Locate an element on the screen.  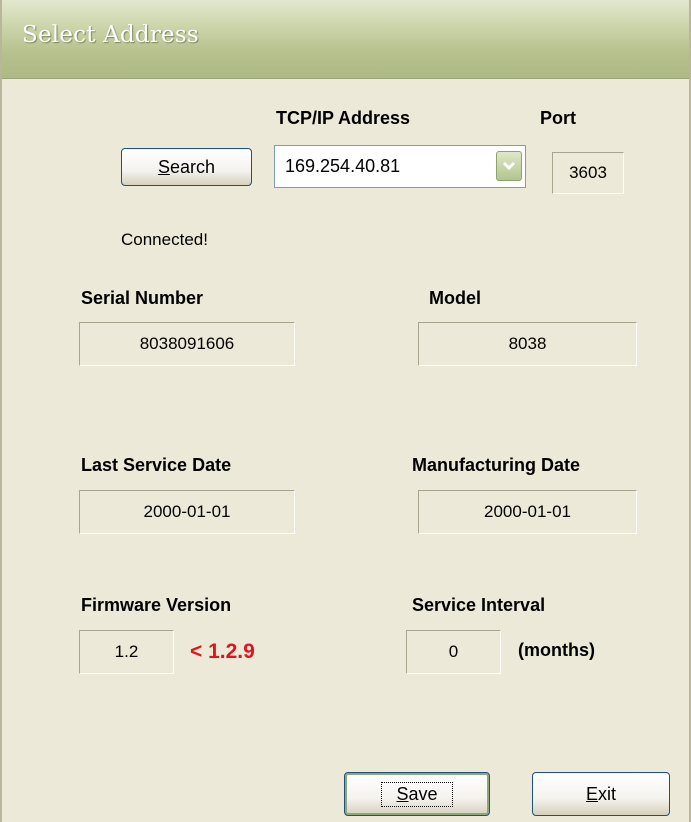
manufacturing-date-field: 2000-01-01 is located at coordinates (527, 512).